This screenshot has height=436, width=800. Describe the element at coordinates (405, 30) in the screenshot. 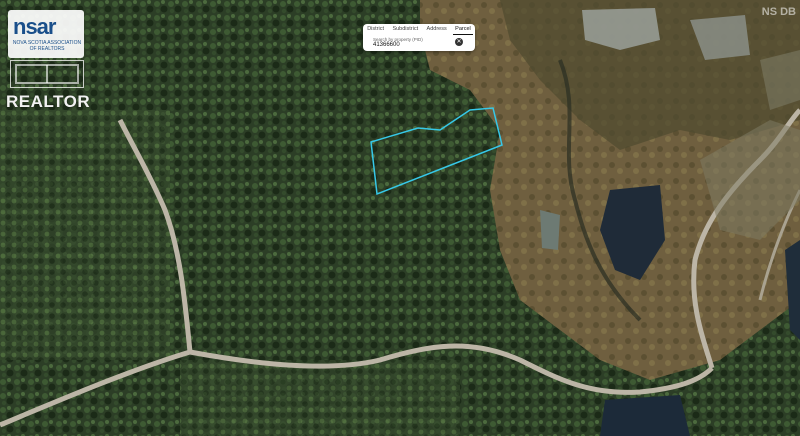

I see `tab-subdistrict: Subdistrict` at that location.